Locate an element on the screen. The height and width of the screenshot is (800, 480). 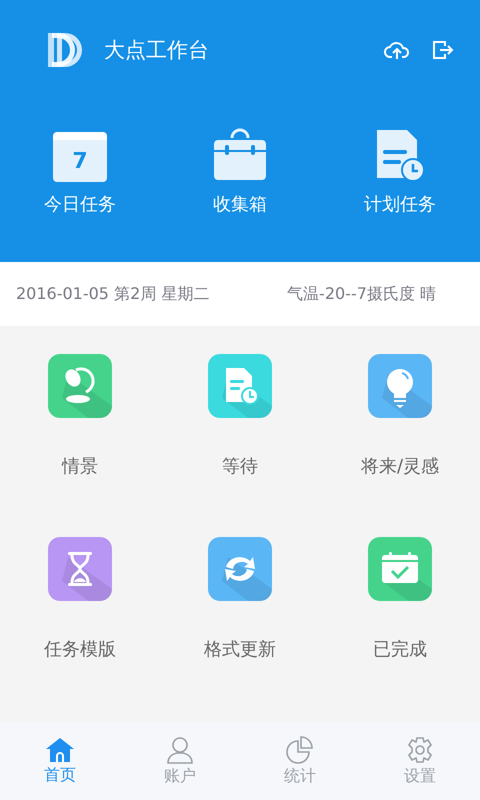
toolbox-icon is located at coordinates (240, 155).